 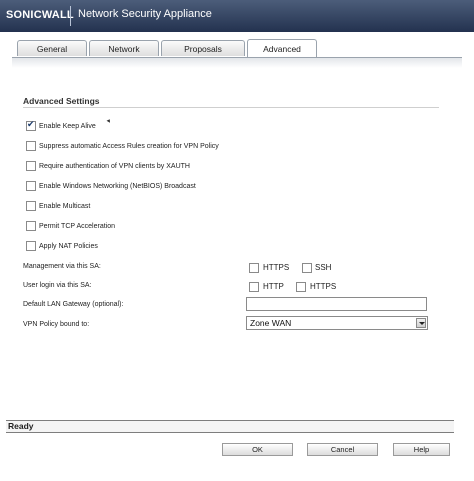 I want to click on section-divider, so click(x=231, y=107).